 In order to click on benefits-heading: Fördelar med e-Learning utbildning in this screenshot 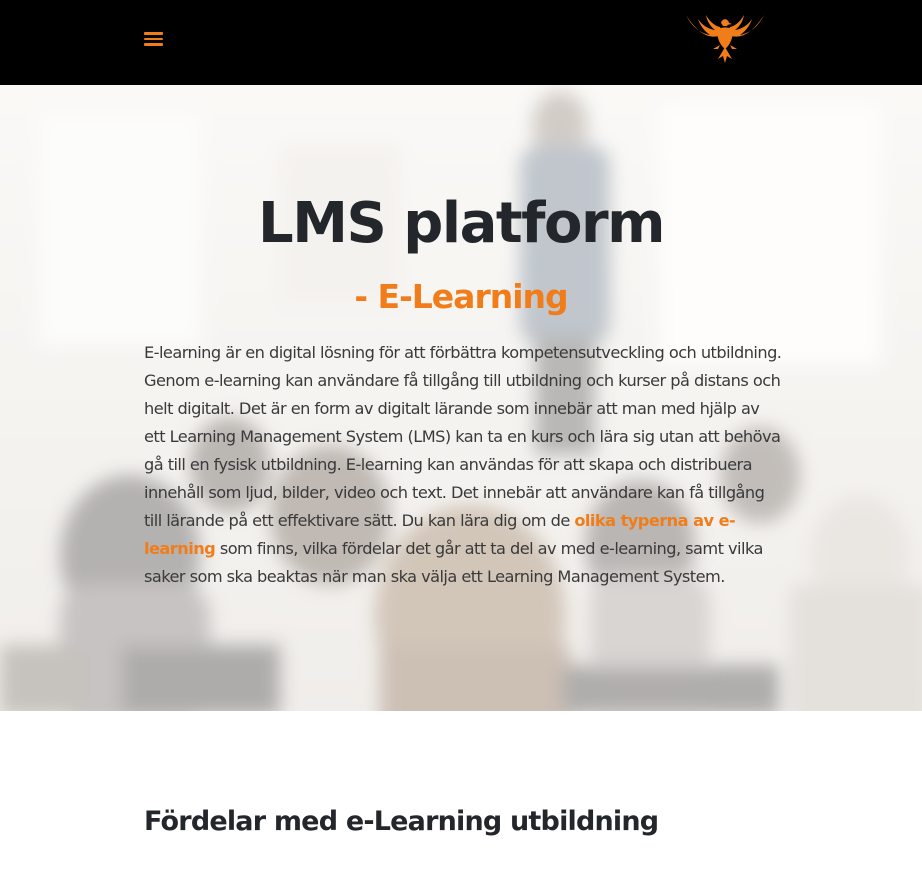, I will do `click(401, 821)`.